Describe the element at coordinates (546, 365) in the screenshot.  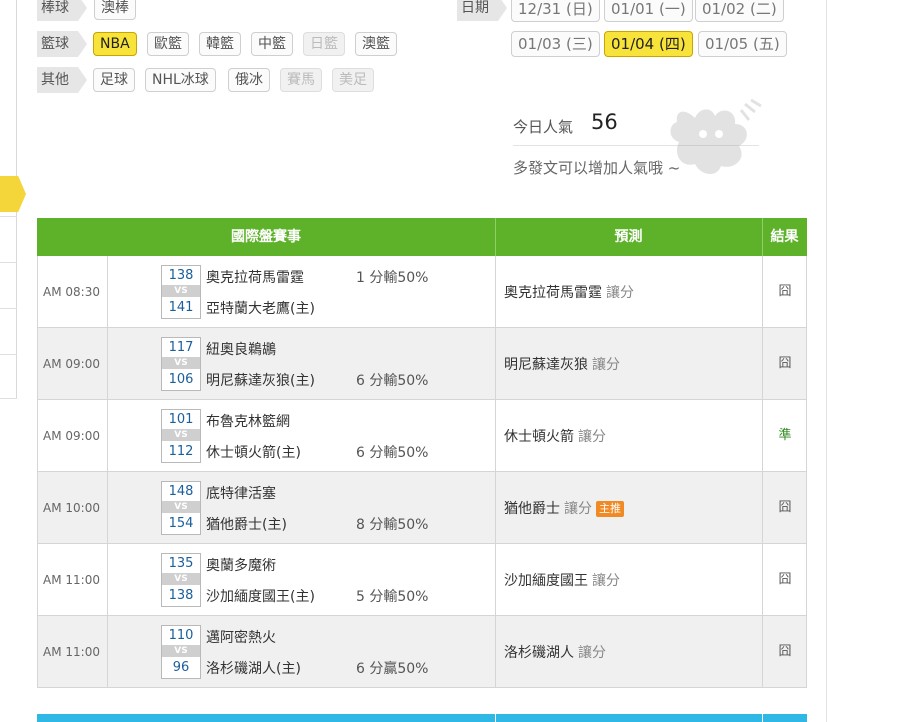
I see `predicted-team: 明尼蘇達灰狼` at that location.